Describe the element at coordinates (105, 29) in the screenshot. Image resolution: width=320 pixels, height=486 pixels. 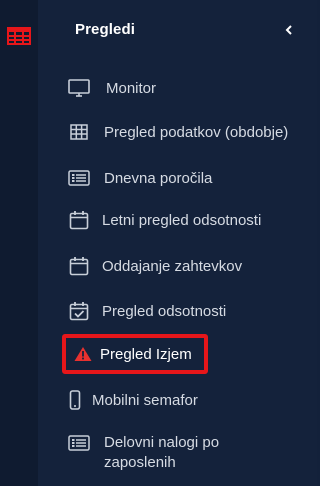
I see `panel-title: Pregledi` at that location.